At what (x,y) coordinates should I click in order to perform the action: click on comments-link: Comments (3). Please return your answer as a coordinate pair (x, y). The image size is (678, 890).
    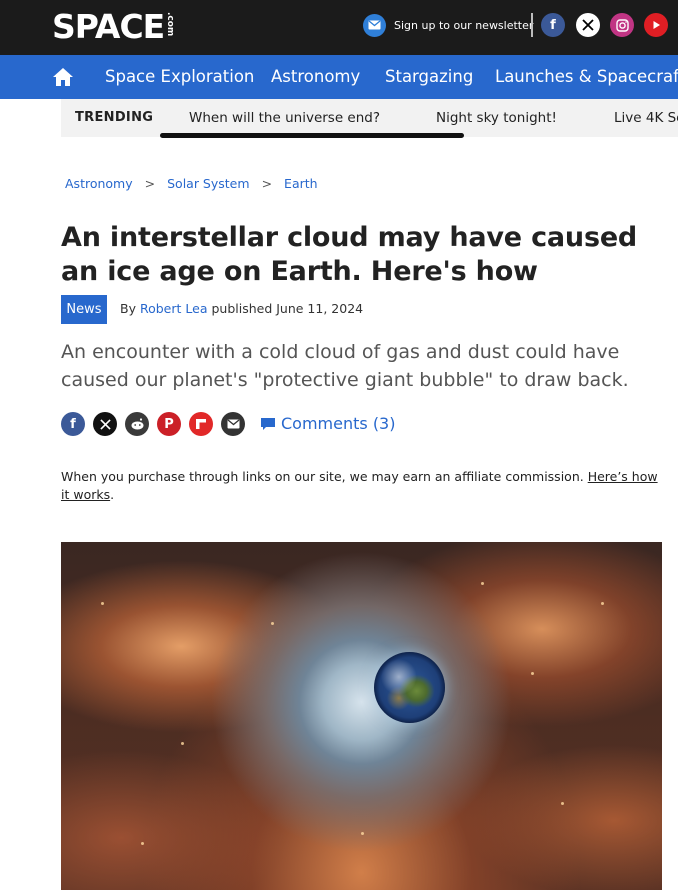
    Looking at the image, I should click on (327, 423).